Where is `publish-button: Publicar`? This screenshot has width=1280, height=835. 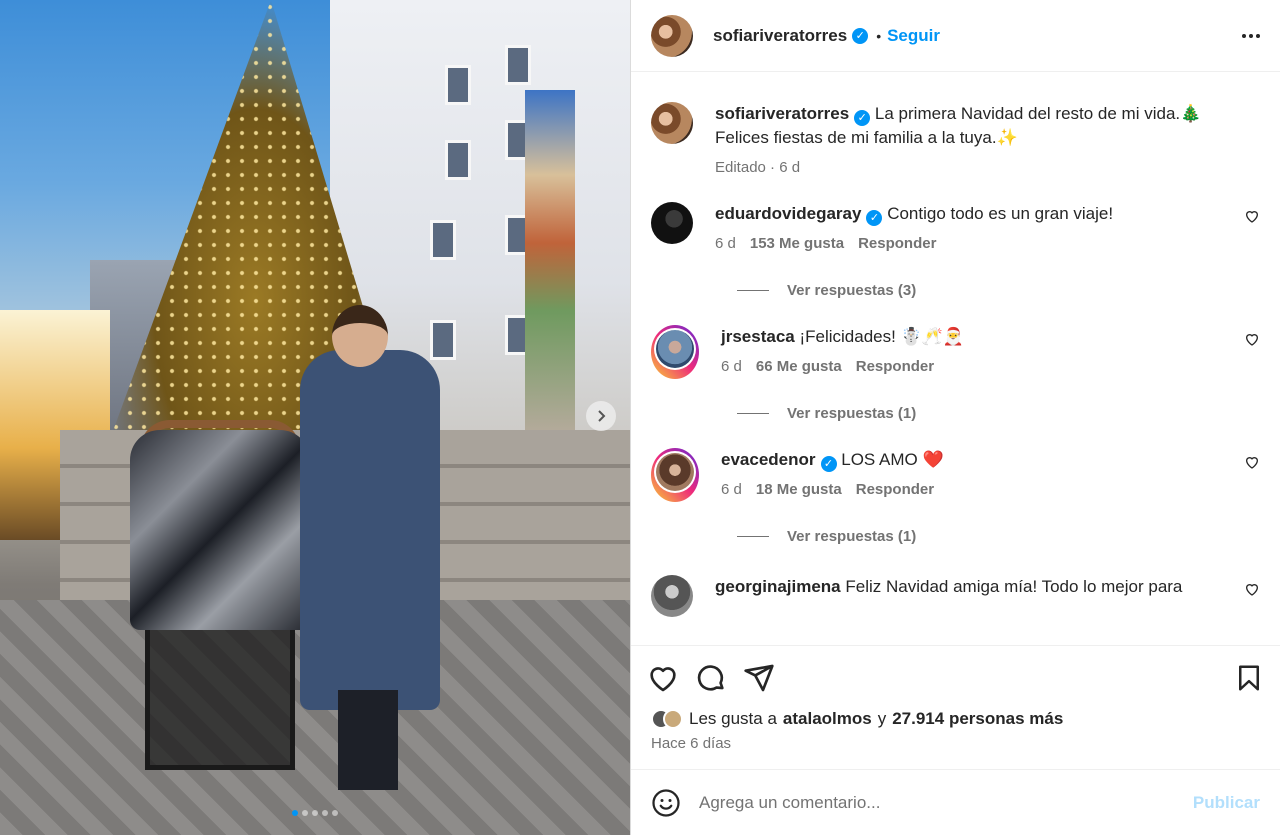 publish-button: Publicar is located at coordinates (1226, 803).